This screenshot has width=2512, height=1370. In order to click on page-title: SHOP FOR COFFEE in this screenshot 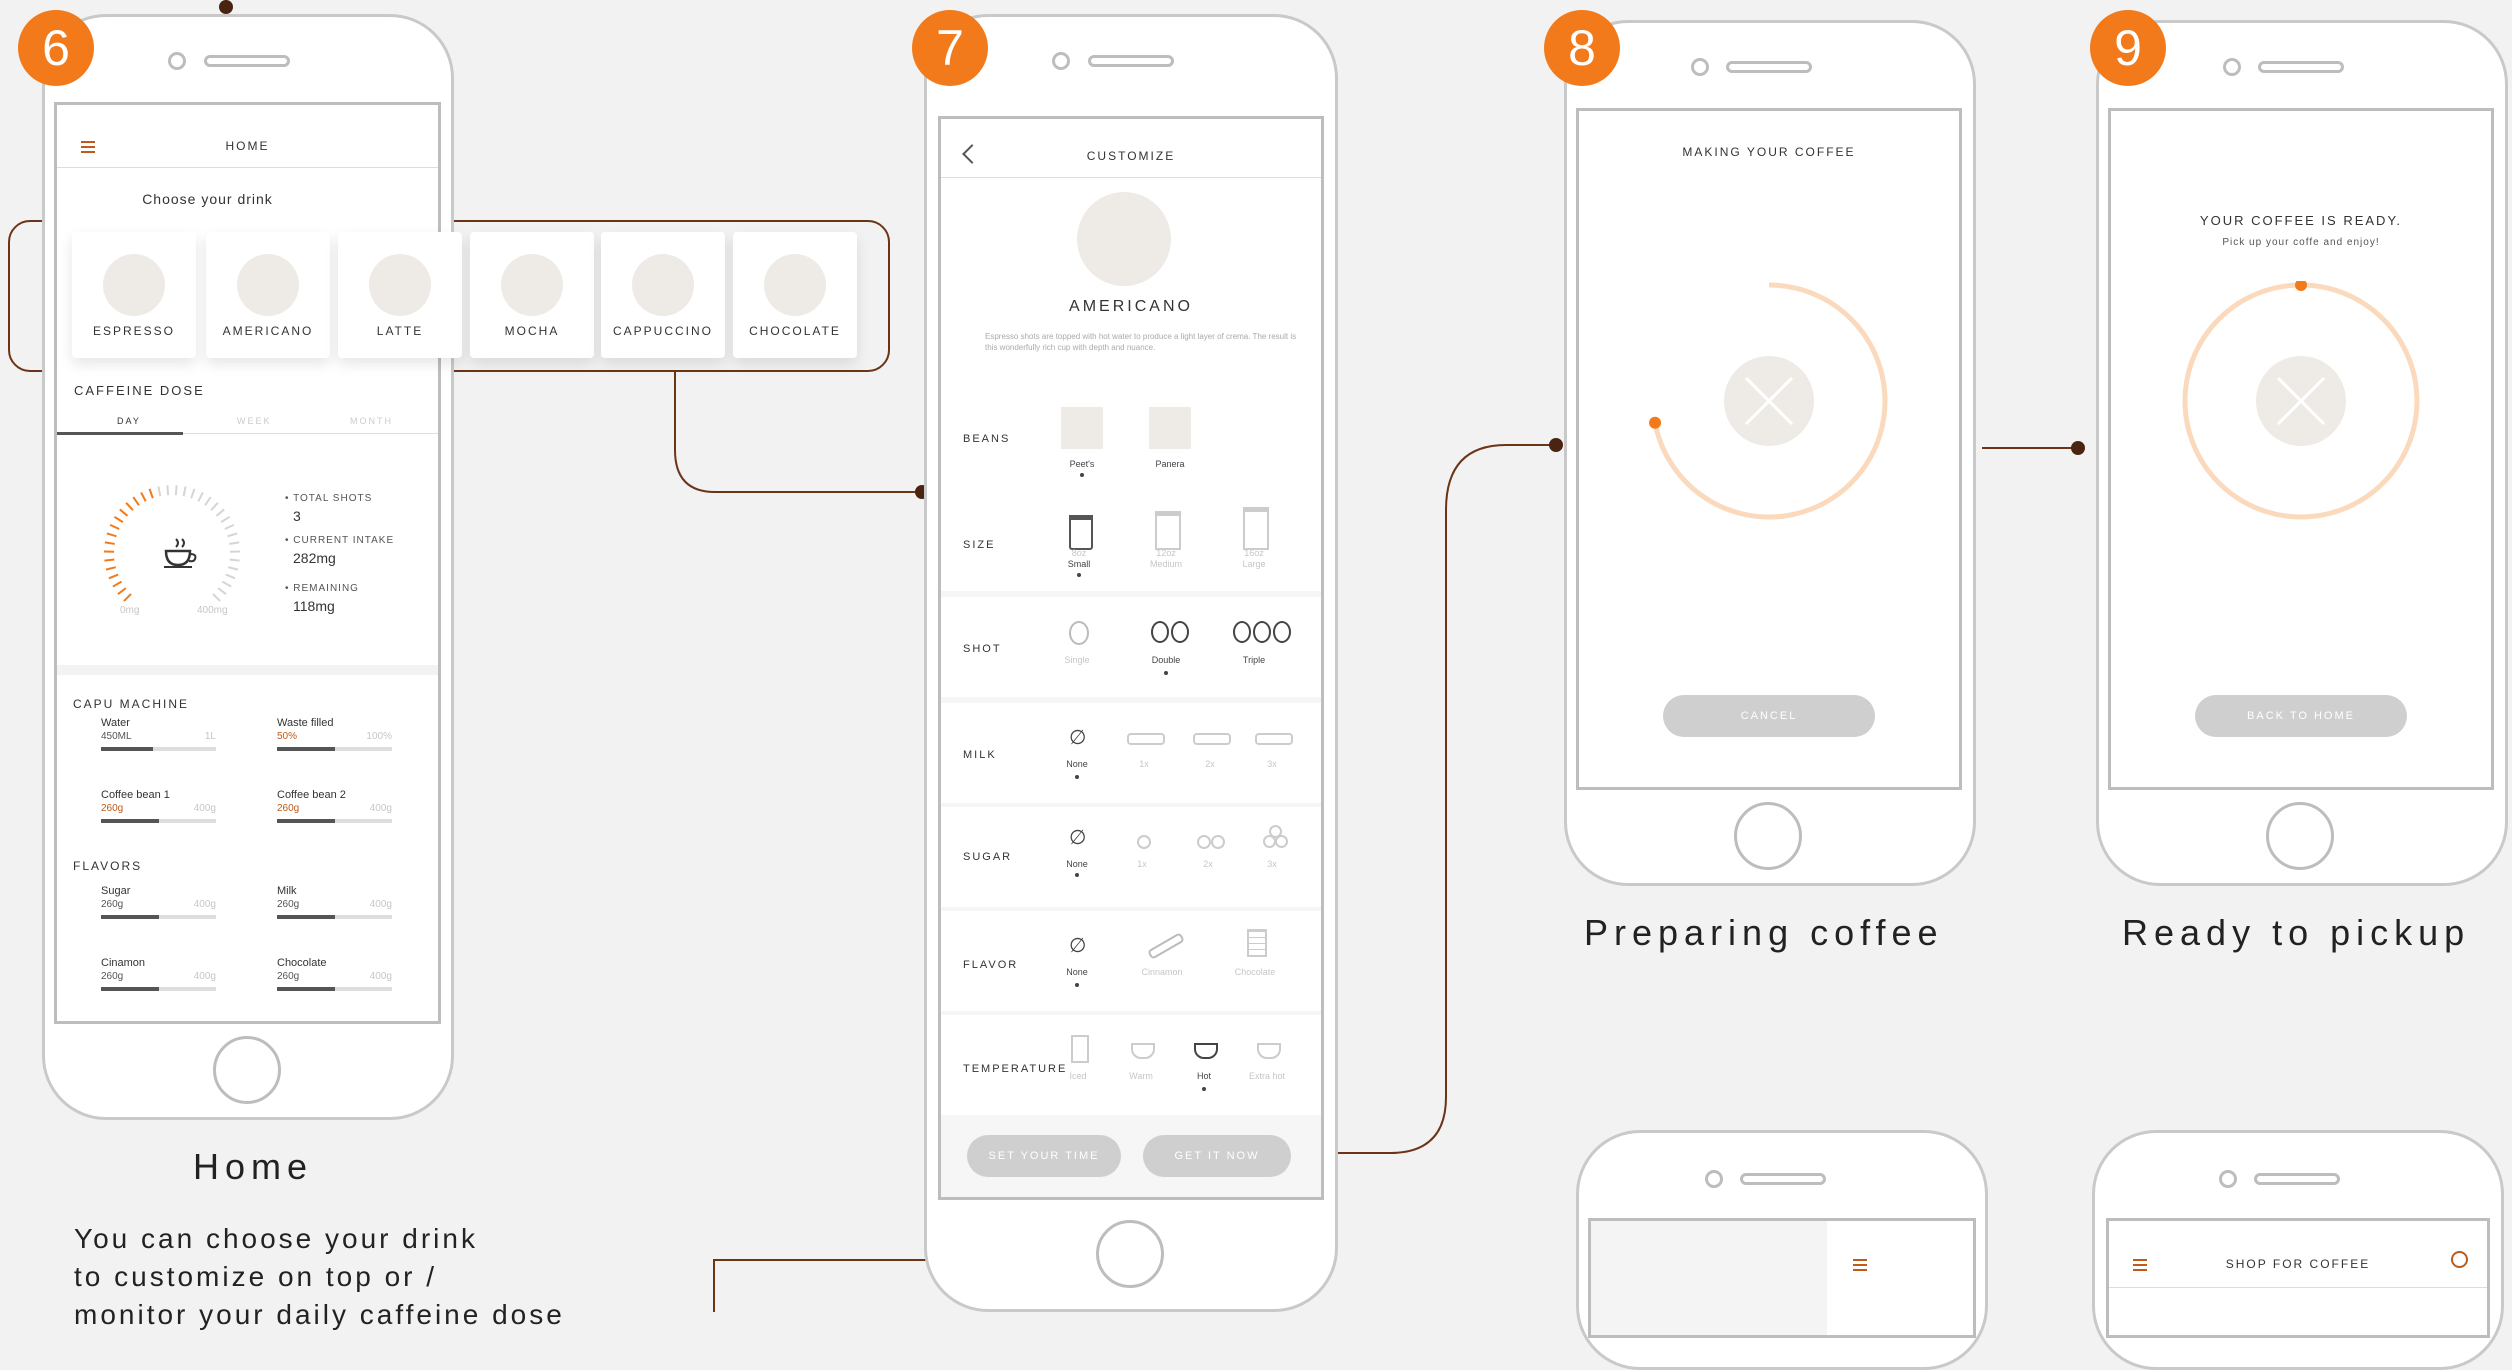, I will do `click(2298, 1264)`.